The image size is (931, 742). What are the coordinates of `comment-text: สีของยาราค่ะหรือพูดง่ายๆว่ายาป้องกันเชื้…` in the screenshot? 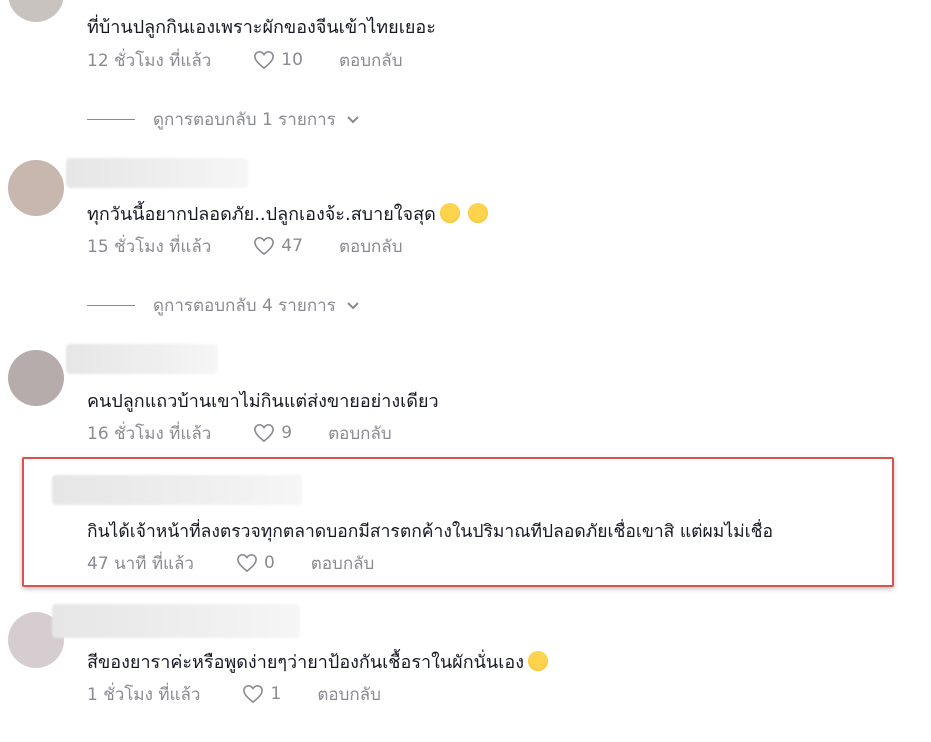 It's located at (317, 663).